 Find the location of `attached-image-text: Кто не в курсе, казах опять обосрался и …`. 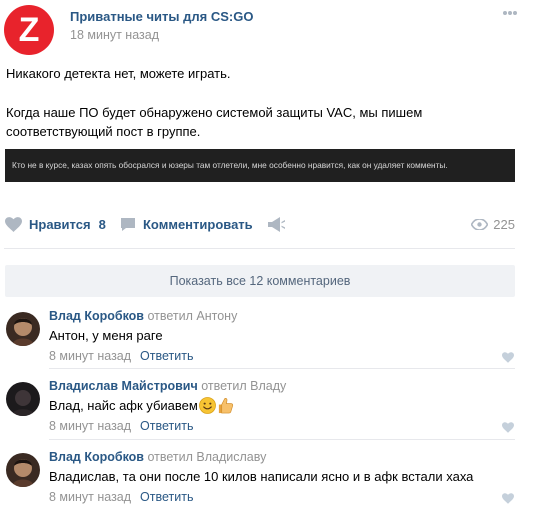

attached-image-text: Кто не в курсе, казах опять обосрался и … is located at coordinates (230, 165).